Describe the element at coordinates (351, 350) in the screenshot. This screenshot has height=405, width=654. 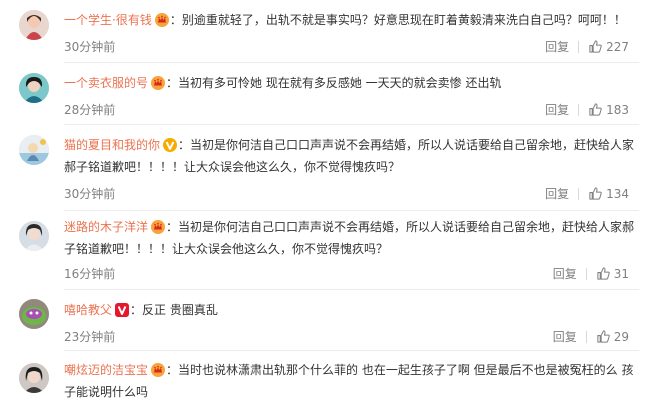
I see `divider` at that location.